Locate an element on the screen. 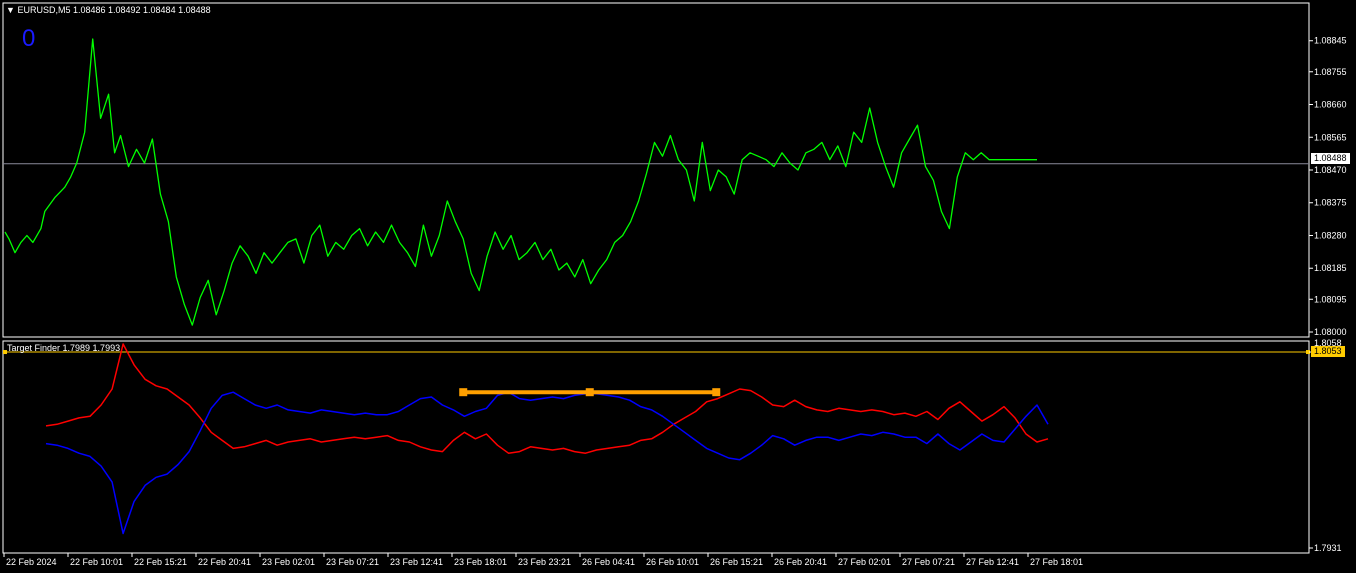  time-tick-label: 23 Feb 23:21 is located at coordinates (544, 562).